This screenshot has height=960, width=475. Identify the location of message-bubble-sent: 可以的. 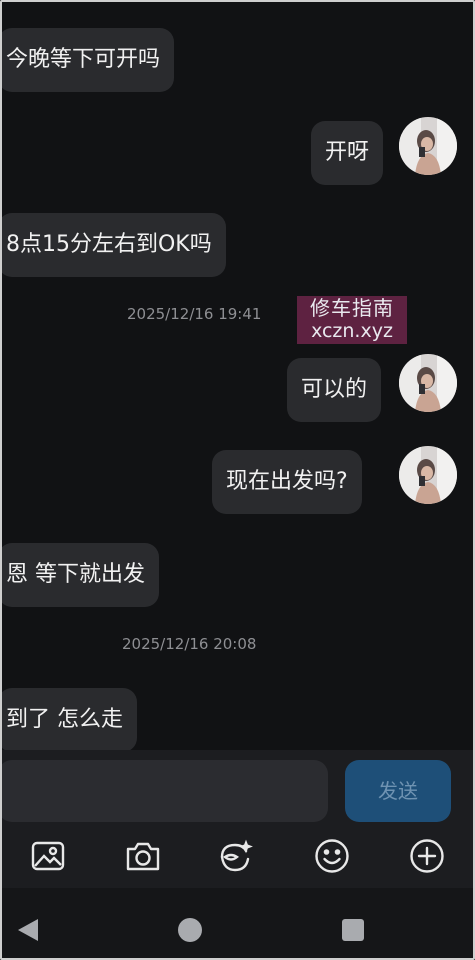
(334, 390).